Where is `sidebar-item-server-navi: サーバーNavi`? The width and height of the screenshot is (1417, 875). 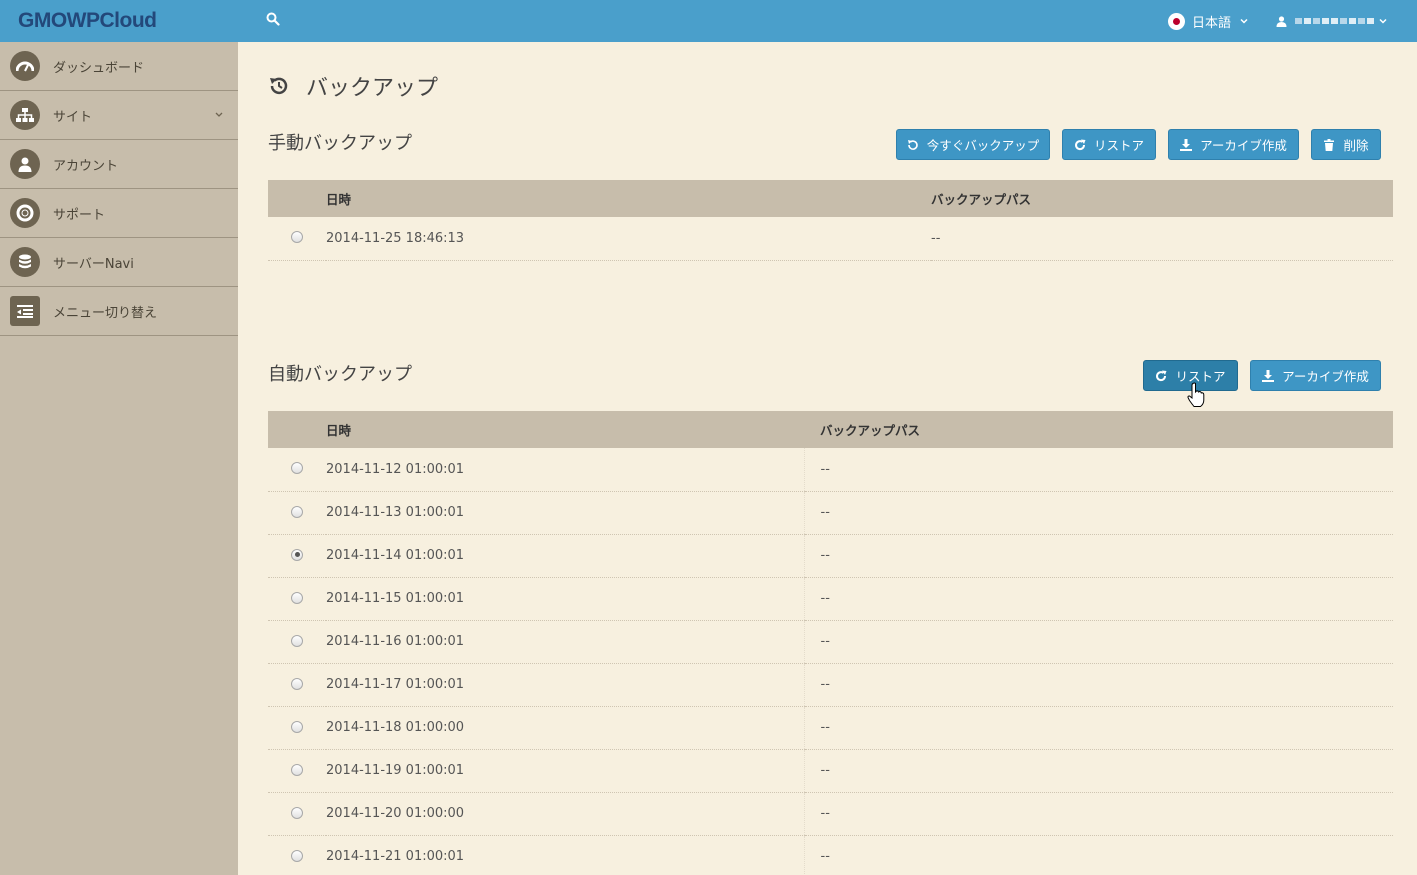
sidebar-item-server-navi: サーバーNavi is located at coordinates (119, 262).